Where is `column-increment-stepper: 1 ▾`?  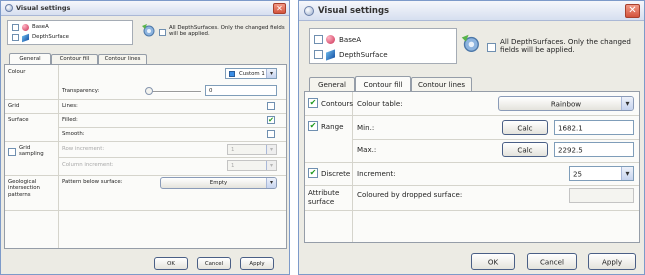 column-increment-stepper: 1 ▾ is located at coordinates (252, 165).